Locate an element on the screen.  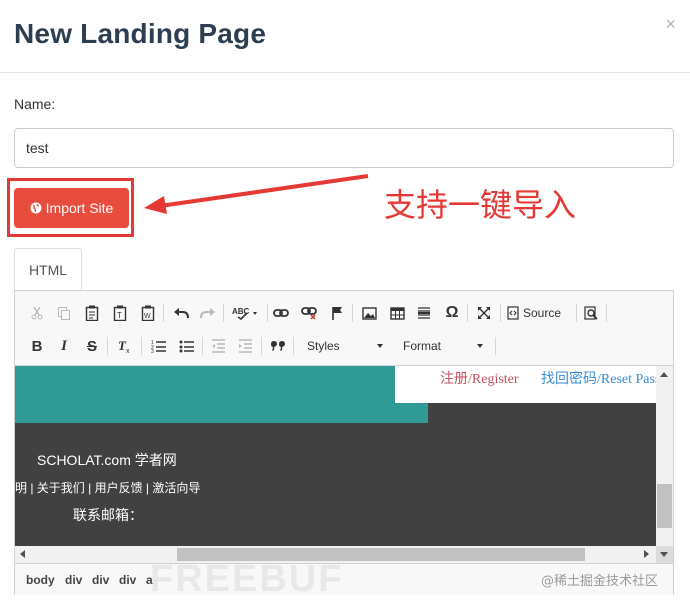
annotation-arrow-icon is located at coordinates (256, 194).